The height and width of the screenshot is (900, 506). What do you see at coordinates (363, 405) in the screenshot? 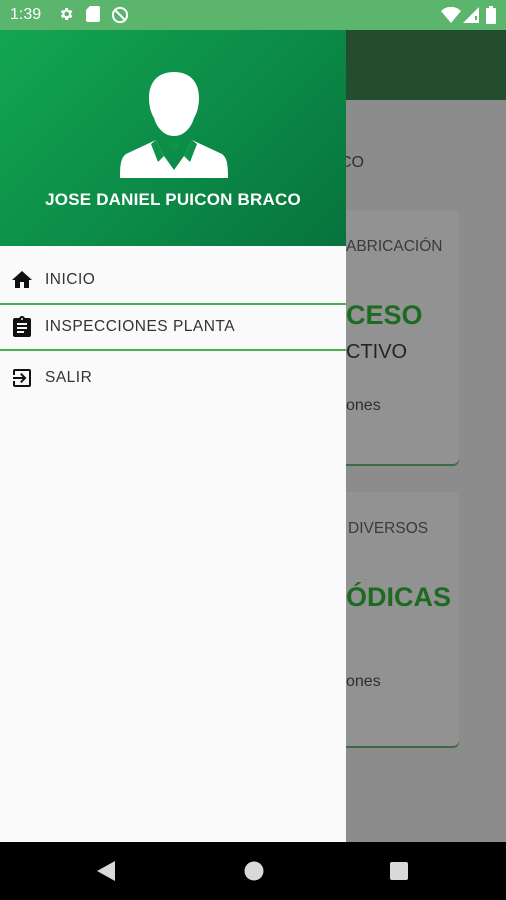
I see `card1-info: ones` at bounding box center [363, 405].